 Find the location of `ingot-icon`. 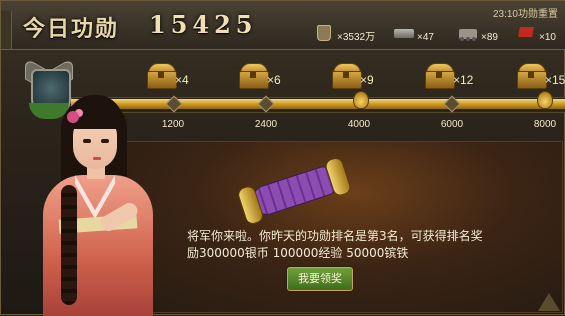

ingot-icon is located at coordinates (404, 34).